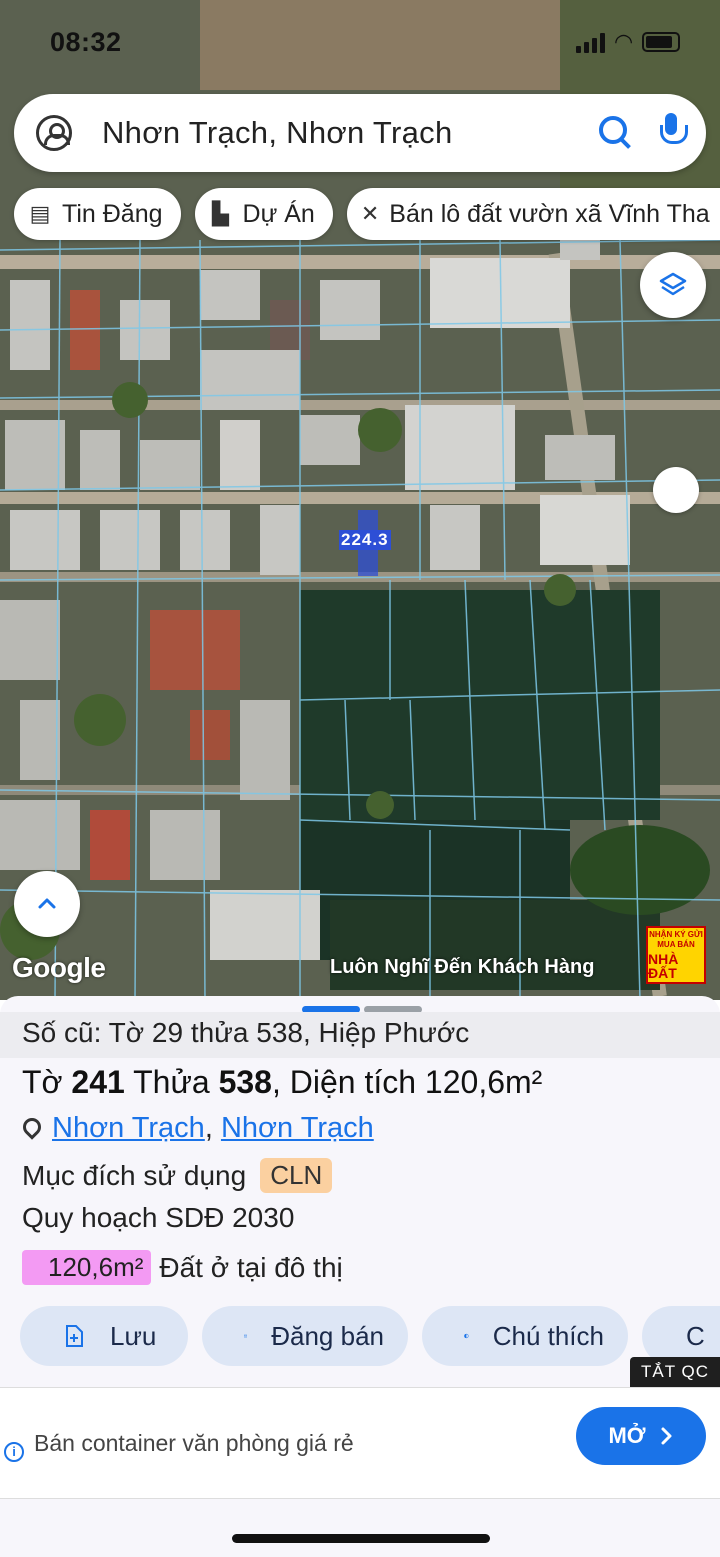 This screenshot has width=720, height=1557. Describe the element at coordinates (194, 1443) in the screenshot. I see `ad-text: Bán container văn phòng giá rẻ` at that location.